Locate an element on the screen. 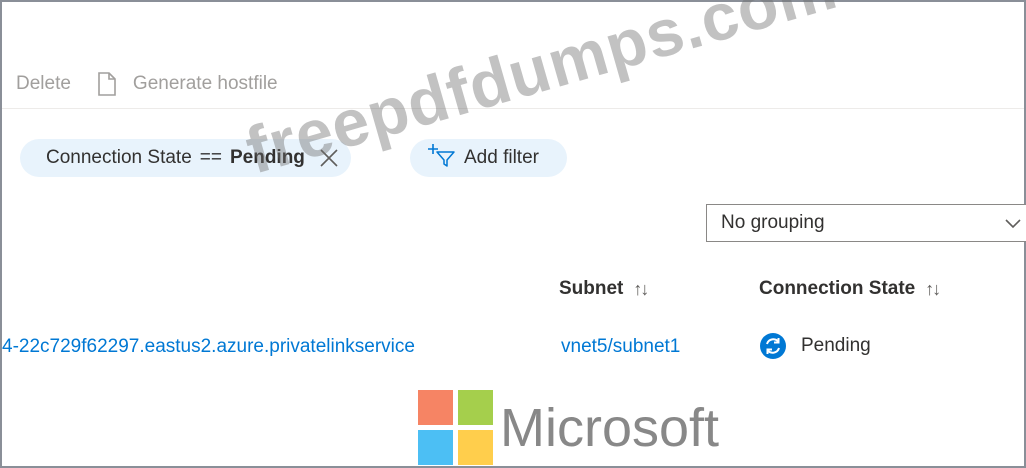  document-icon is located at coordinates (107, 84).